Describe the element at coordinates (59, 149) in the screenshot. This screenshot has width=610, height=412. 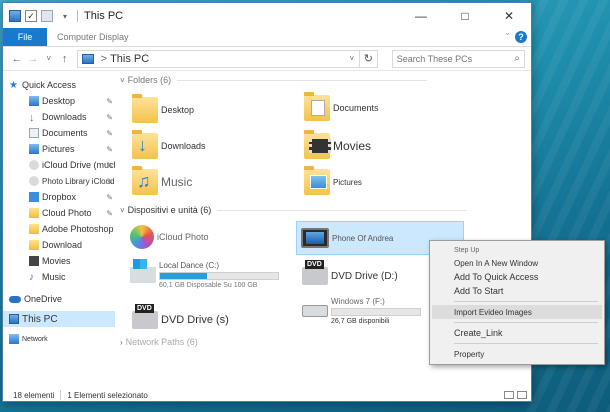
I see `sidebar-item-pictures: Pictures ✎` at that location.